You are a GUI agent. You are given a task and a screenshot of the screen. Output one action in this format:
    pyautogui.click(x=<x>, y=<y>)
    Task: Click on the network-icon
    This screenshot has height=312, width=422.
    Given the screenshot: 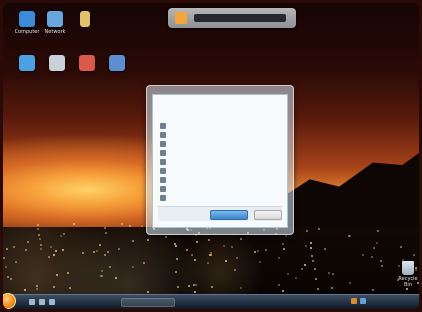 What is the action you would take?
    pyautogui.click(x=55, y=19)
    